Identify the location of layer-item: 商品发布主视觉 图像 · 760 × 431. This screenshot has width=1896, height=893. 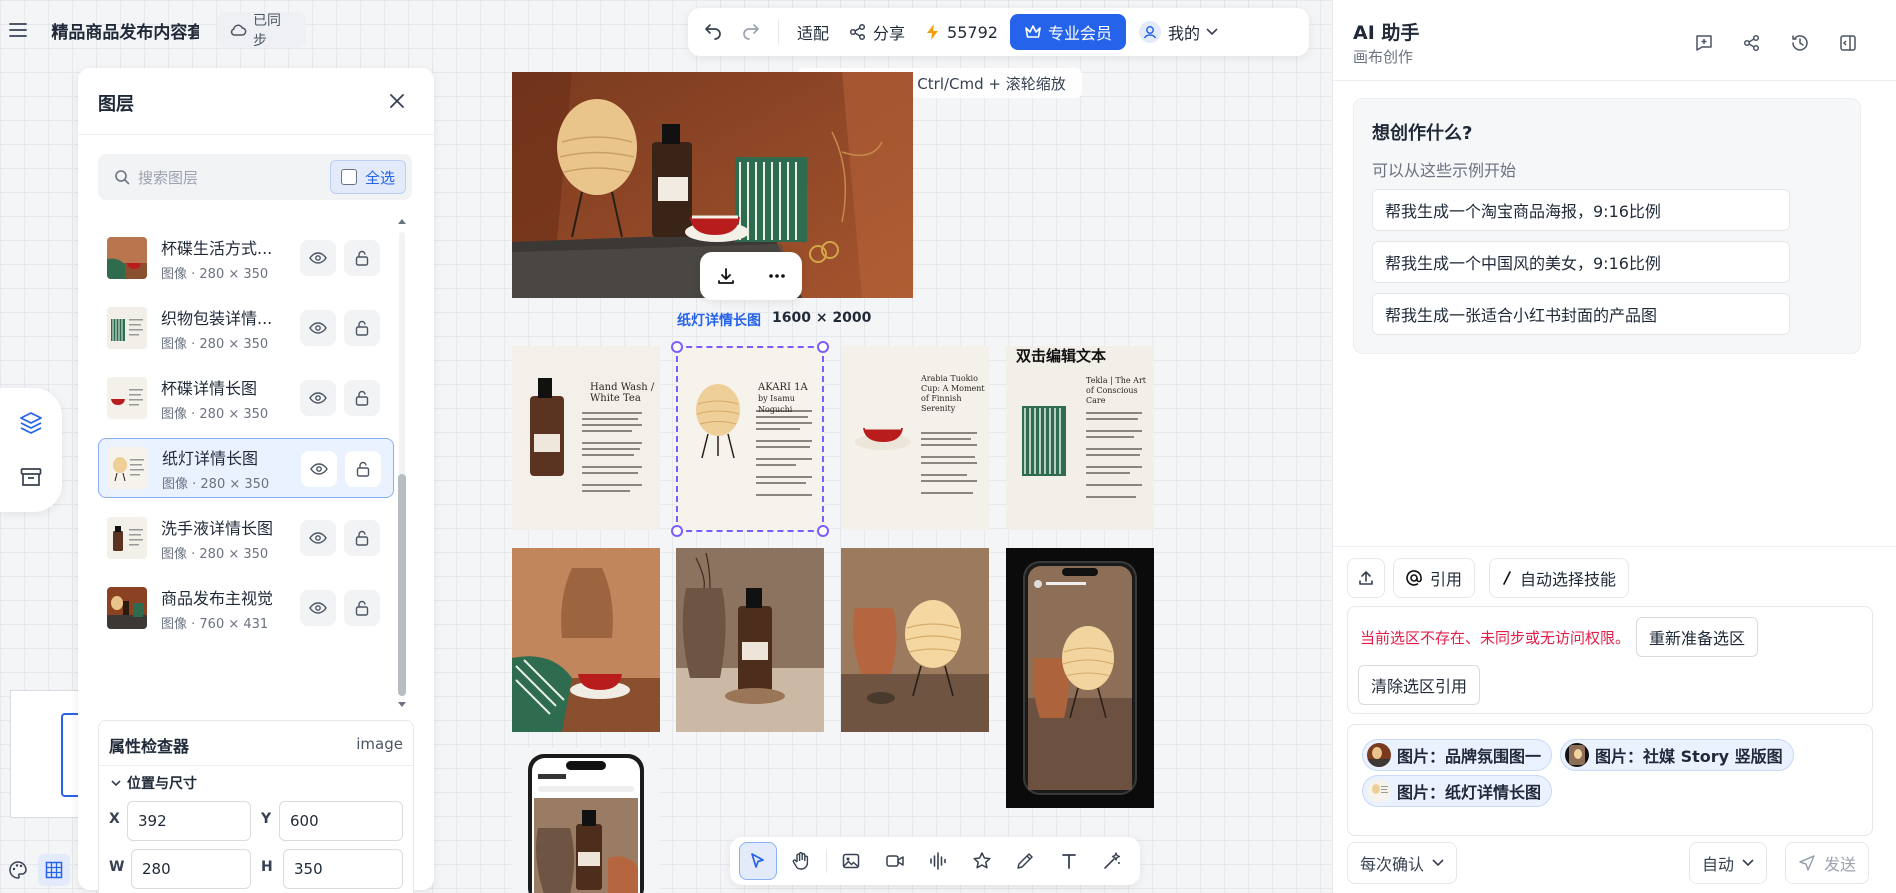
(246, 608).